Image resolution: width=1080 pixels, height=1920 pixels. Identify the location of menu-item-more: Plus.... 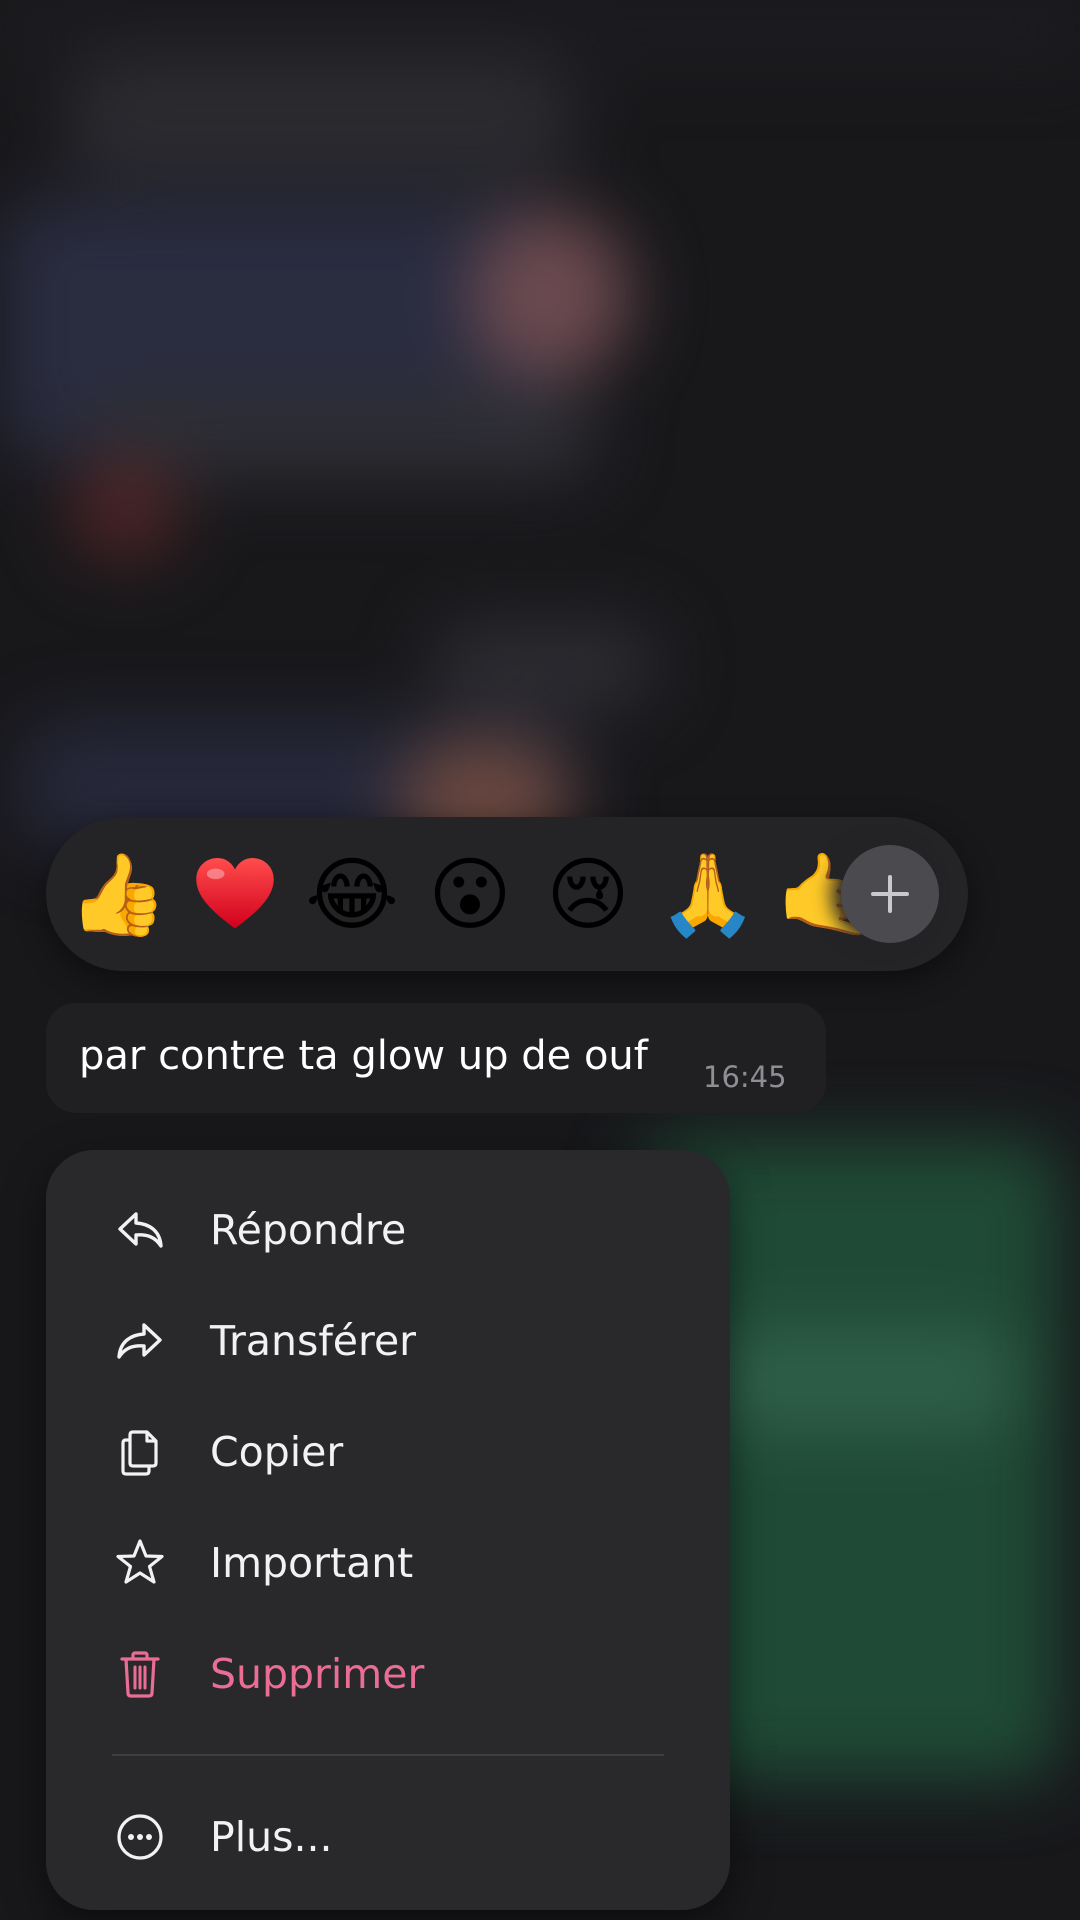
(388, 1837).